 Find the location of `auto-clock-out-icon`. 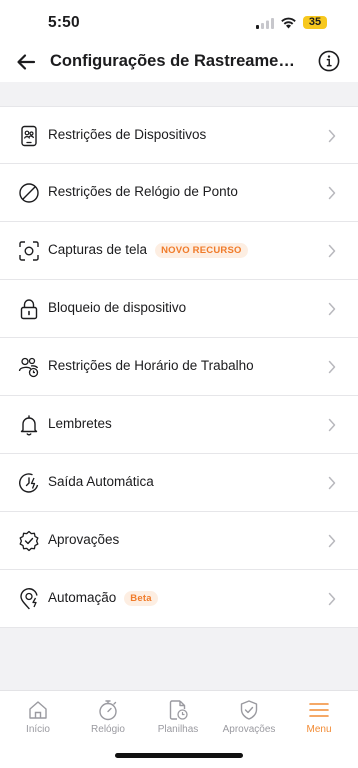

auto-clock-out-icon is located at coordinates (29, 483).